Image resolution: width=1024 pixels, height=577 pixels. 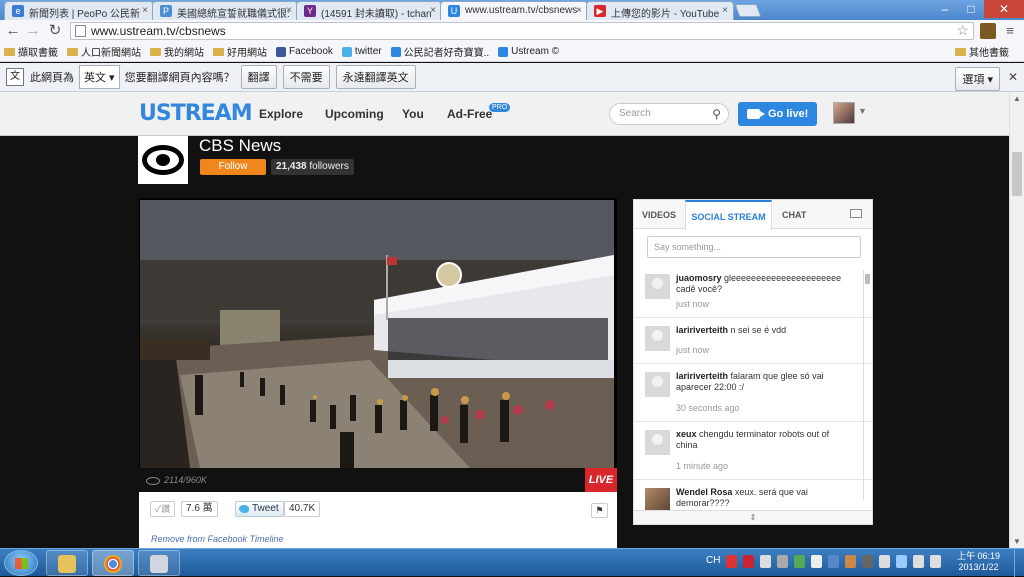 What do you see at coordinates (660, 10) in the screenshot?
I see `tab-youtube: ▶ 上傳您的影片 - YouTube ×` at bounding box center [660, 10].